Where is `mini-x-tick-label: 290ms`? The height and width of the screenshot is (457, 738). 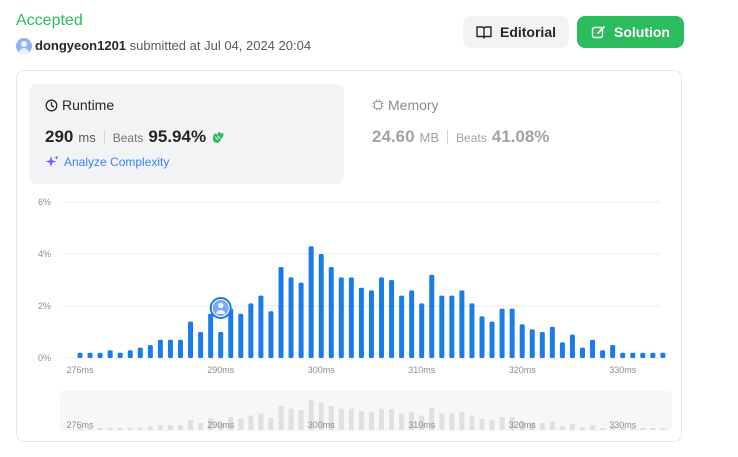
mini-x-tick-label: 290ms is located at coordinates (221, 425).